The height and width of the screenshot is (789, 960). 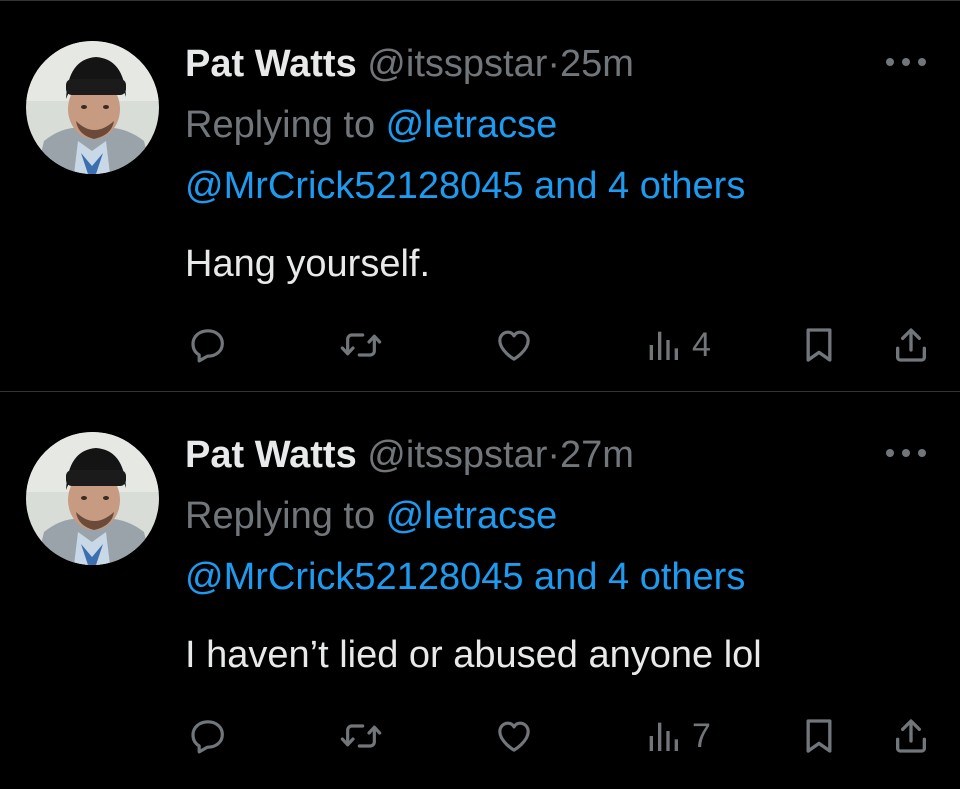 I want to click on action-bar: 7, so click(x=480, y=736).